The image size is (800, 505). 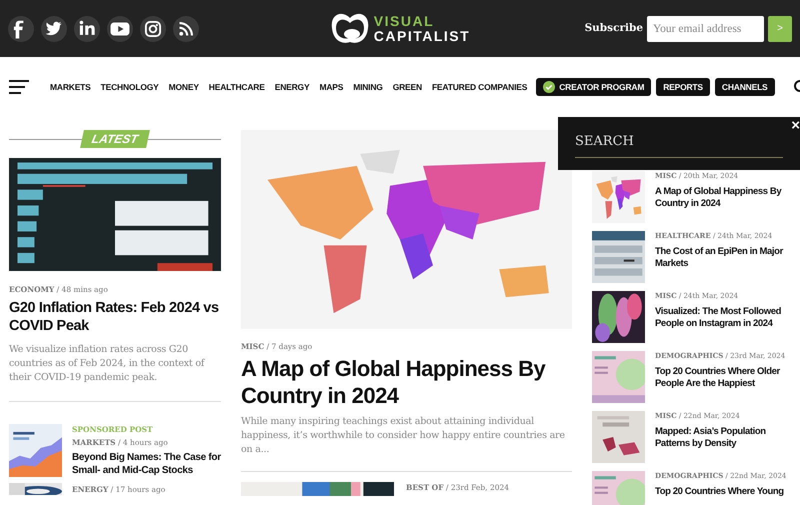 I want to click on article-title: Top 20 Countries Where Older People Are the Happiest, so click(x=723, y=378).